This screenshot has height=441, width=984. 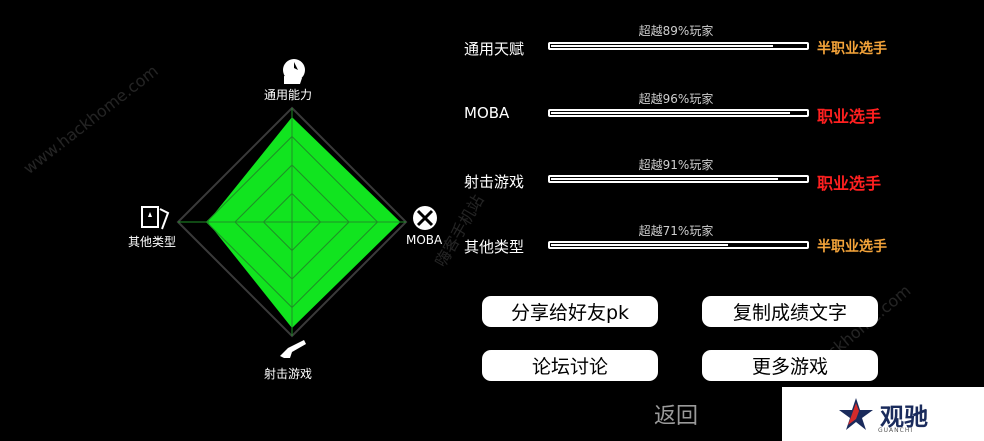 I want to click on share-button: 分享给好友pk, so click(x=570, y=311).